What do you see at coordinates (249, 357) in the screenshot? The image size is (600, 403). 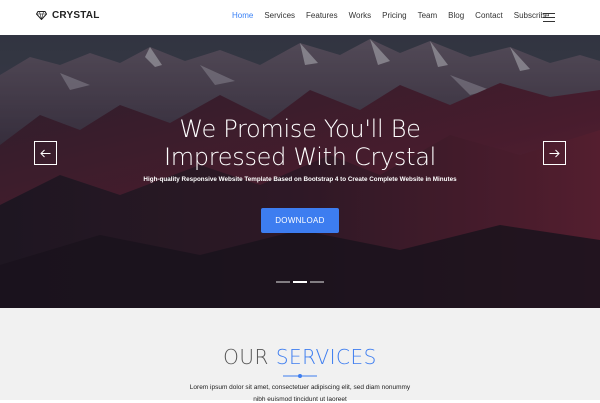 I see `services-title-part1: OUR` at bounding box center [249, 357].